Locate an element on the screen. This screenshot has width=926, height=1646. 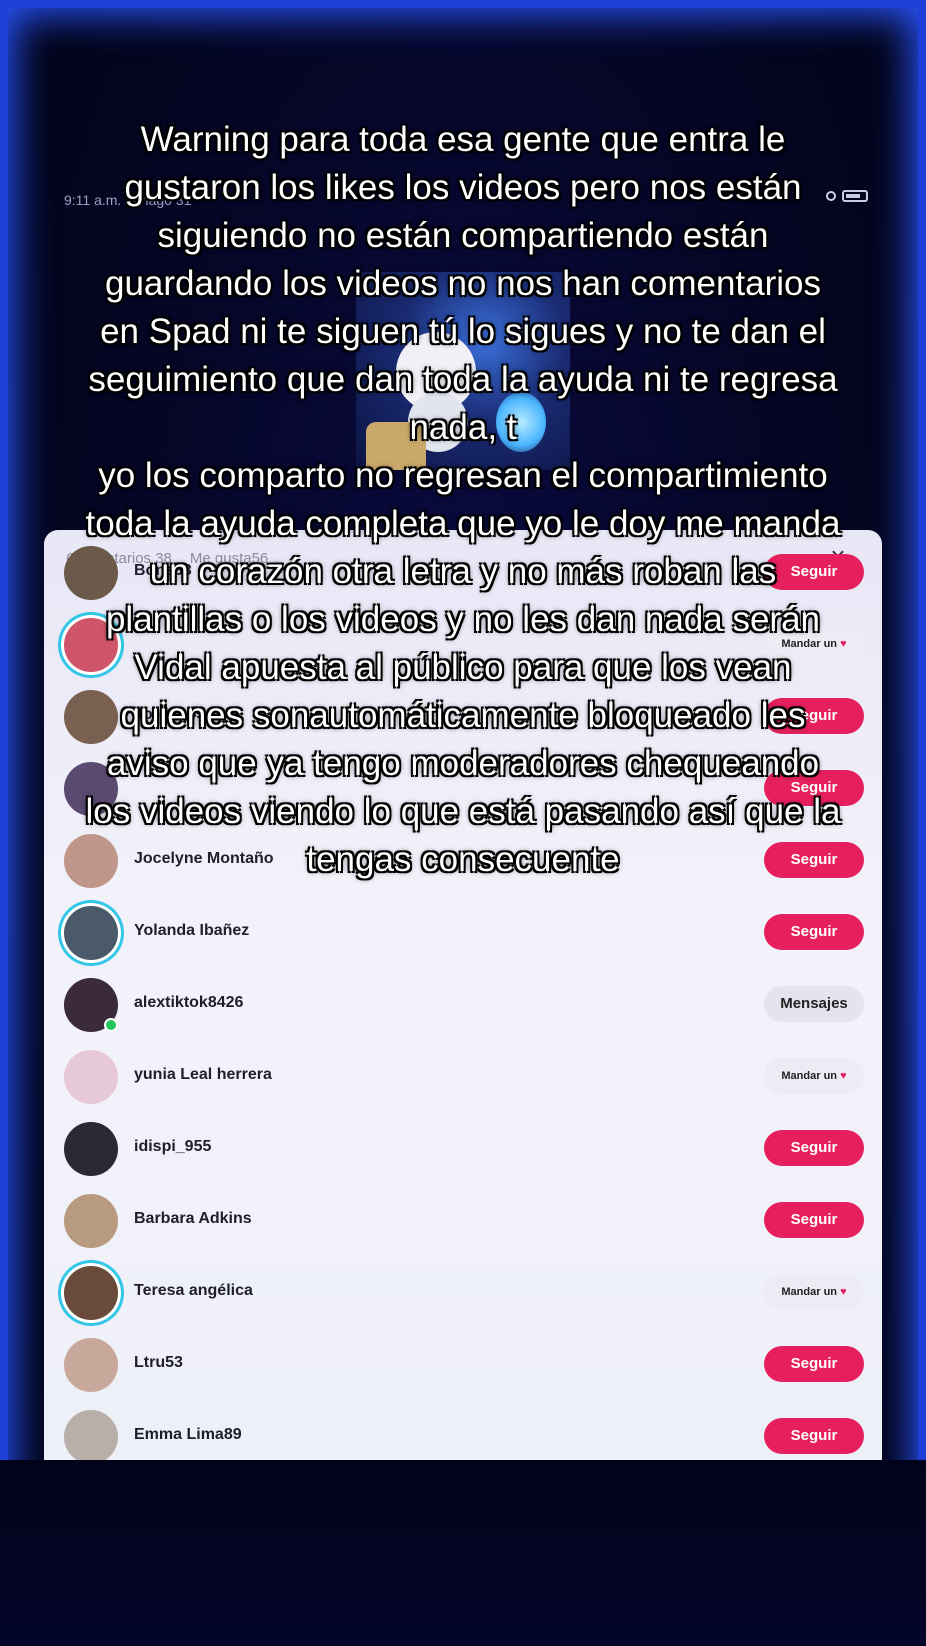
username: yunia Leal herrera is located at coordinates (203, 1075).